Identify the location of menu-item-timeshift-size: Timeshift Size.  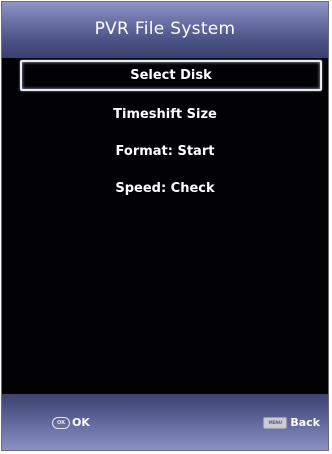
(165, 114).